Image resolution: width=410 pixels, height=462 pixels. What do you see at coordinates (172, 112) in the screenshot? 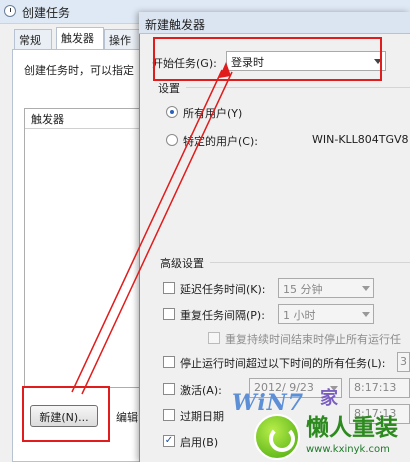
I see `all-users-radio` at bounding box center [172, 112].